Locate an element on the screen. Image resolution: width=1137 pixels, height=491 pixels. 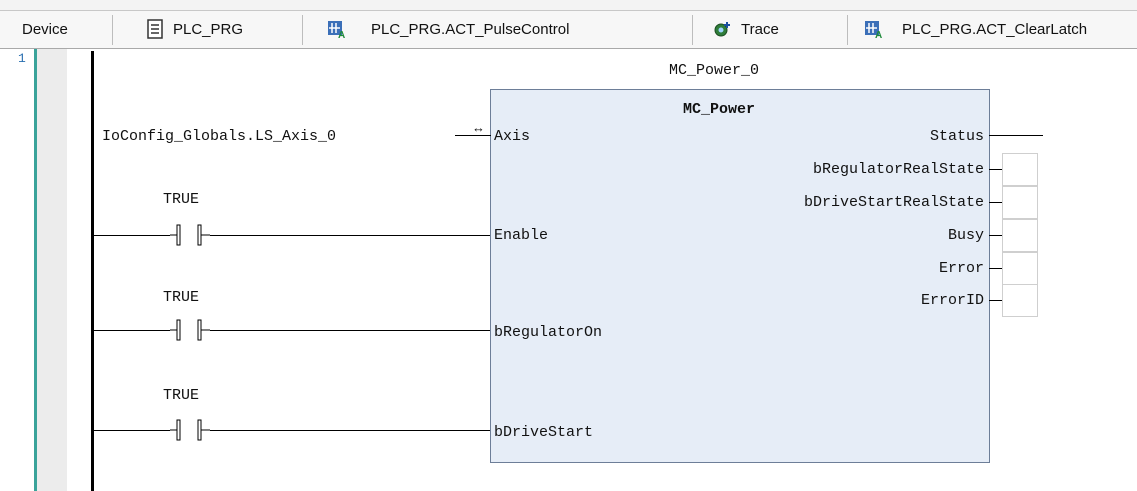
output-errorid: ErrorID is located at coordinates (952, 301).